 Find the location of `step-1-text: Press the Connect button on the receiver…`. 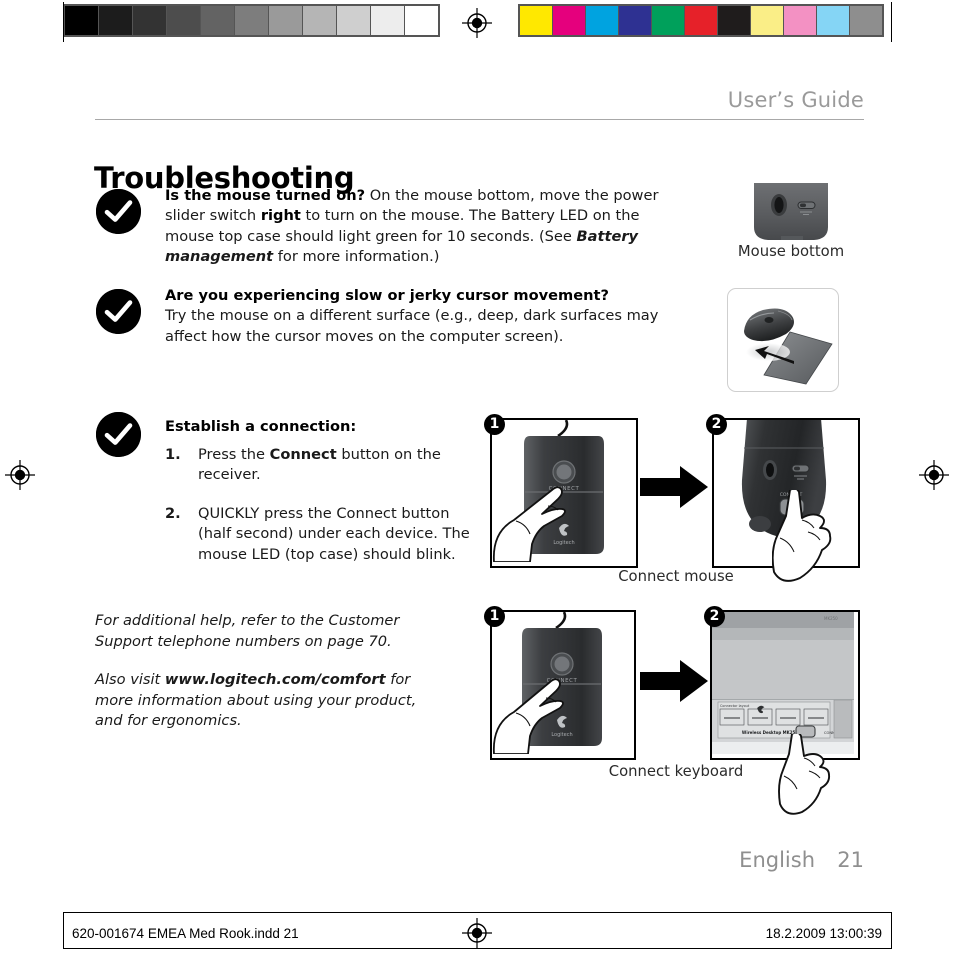

step-1-text: Press the Connect button on the receiver… is located at coordinates (334, 465).